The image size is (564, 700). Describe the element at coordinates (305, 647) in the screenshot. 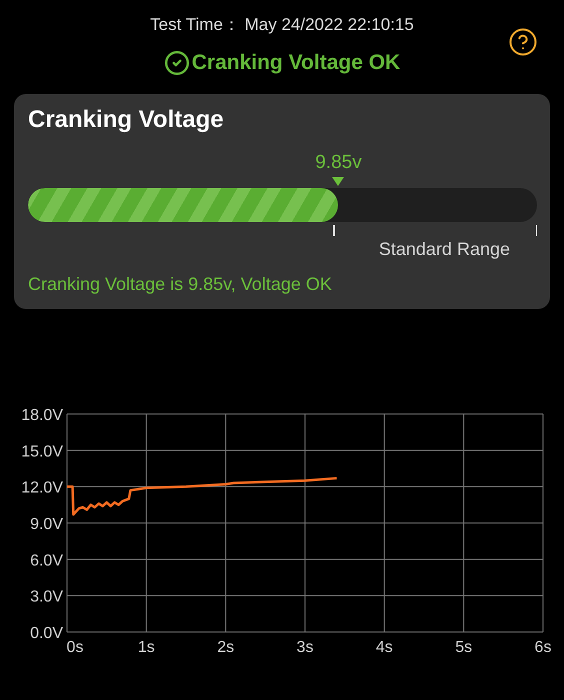

I see `x-axis-label: 3s` at that location.